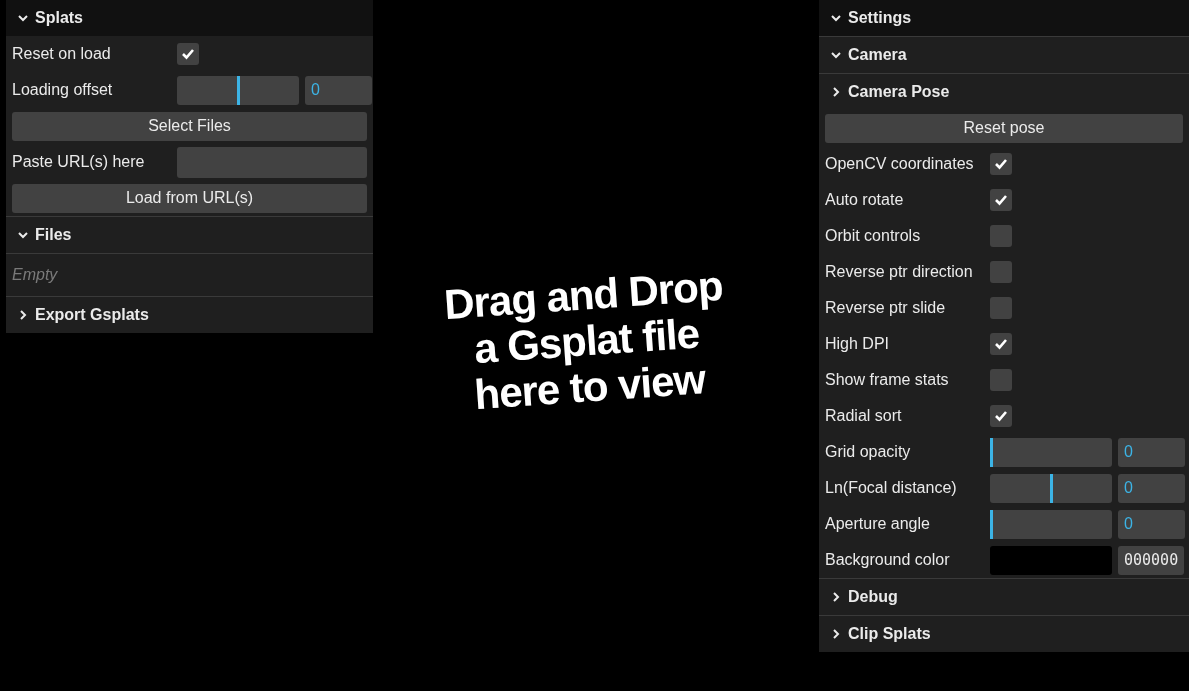  Describe the element at coordinates (873, 236) in the screenshot. I see `field-label: Orbit controls` at that location.